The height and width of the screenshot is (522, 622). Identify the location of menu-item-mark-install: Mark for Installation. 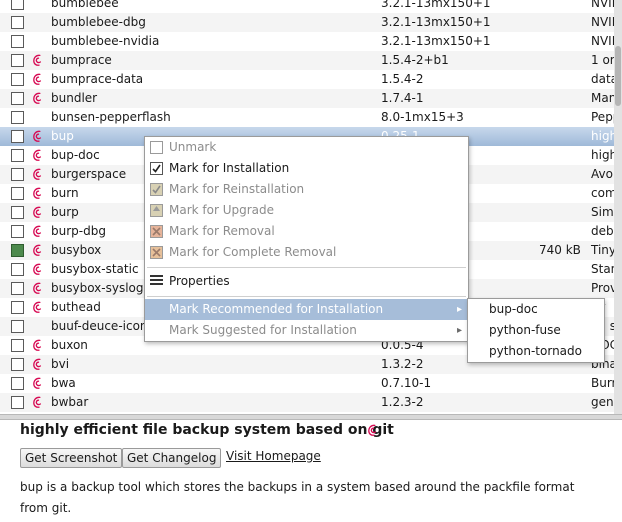
(306, 168).